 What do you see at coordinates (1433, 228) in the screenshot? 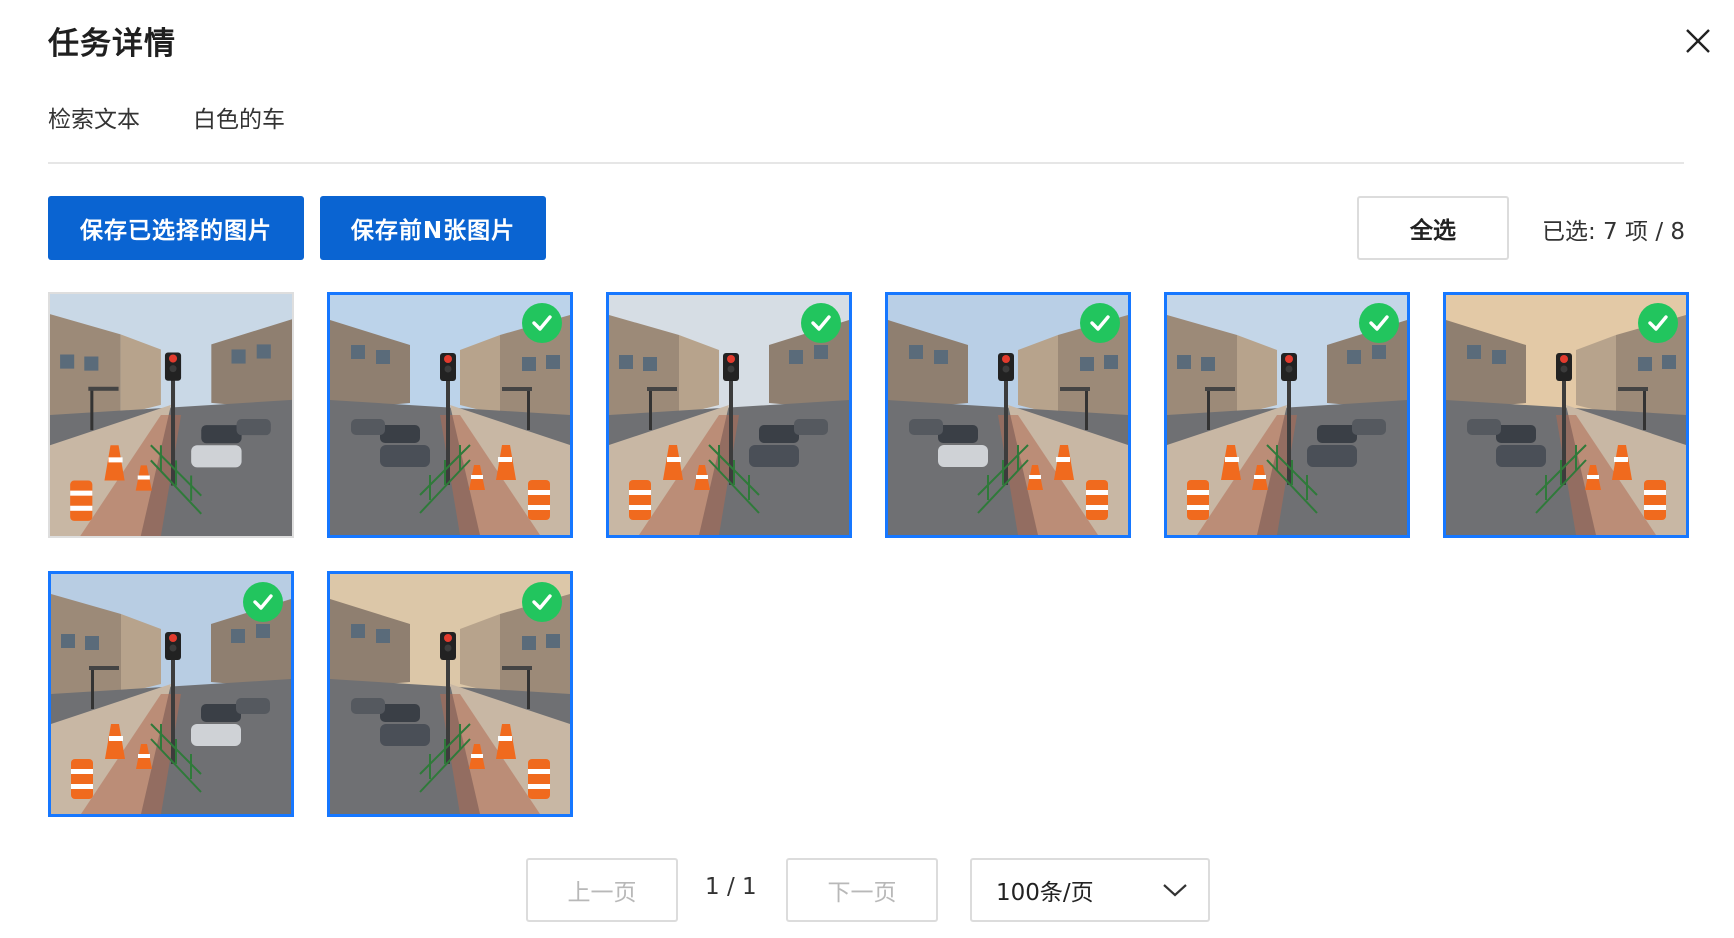
I see `select-all-button: 全选` at bounding box center [1433, 228].